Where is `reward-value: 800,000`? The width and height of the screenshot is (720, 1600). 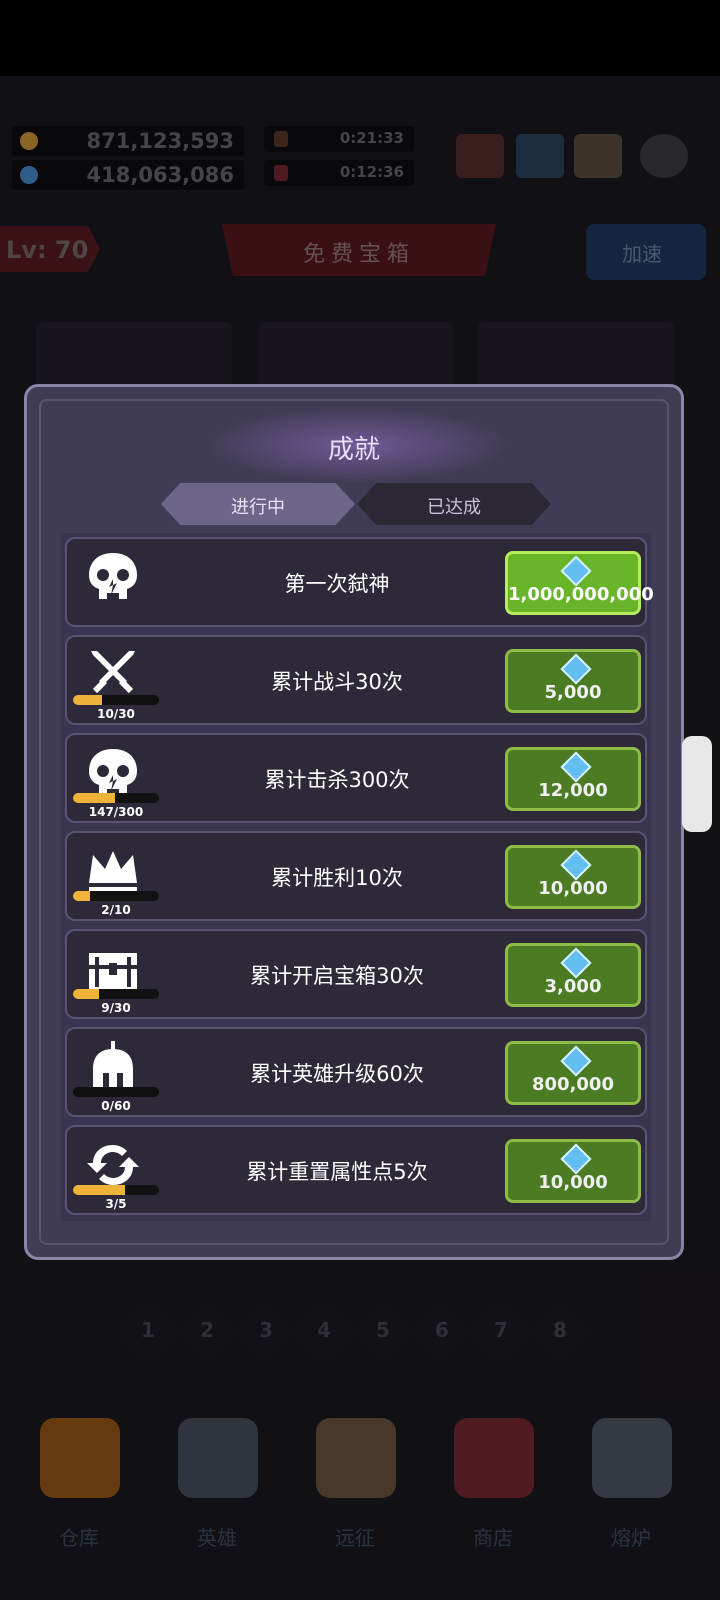
reward-value: 800,000 is located at coordinates (573, 1084).